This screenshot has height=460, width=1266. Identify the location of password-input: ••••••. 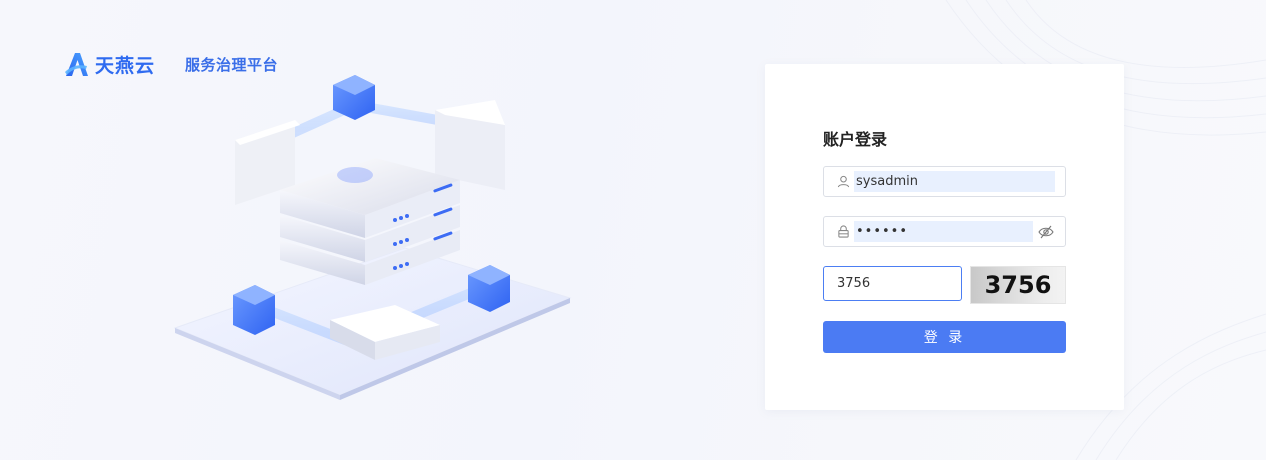
(943, 231).